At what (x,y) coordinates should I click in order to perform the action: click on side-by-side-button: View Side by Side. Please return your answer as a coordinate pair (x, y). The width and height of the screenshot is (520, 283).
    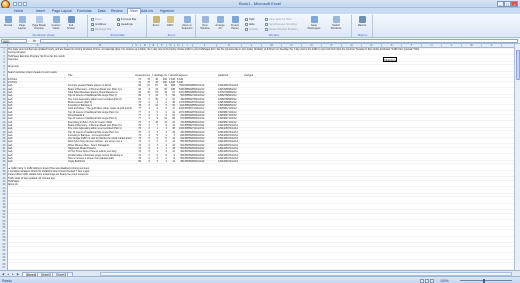
    Looking at the image, I should click on (278, 19).